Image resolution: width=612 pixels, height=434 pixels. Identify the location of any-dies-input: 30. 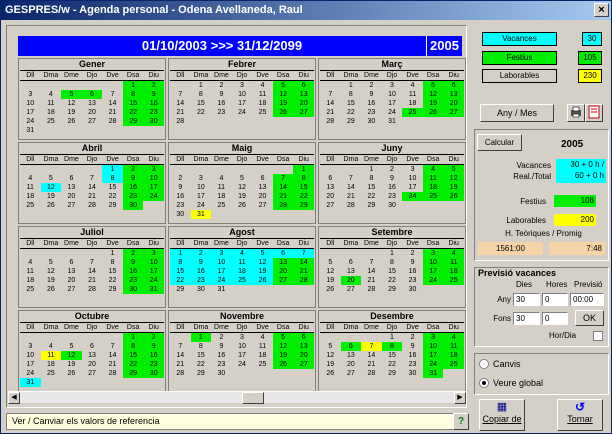
(526, 299).